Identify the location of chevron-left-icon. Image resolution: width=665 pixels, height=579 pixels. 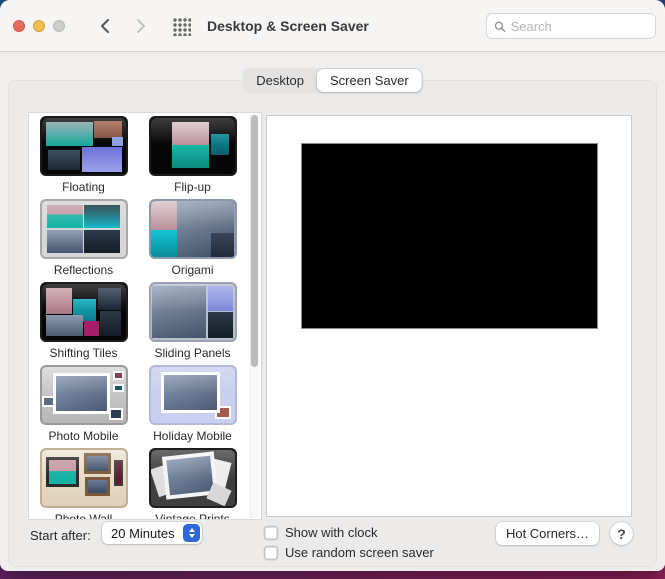
(105, 26).